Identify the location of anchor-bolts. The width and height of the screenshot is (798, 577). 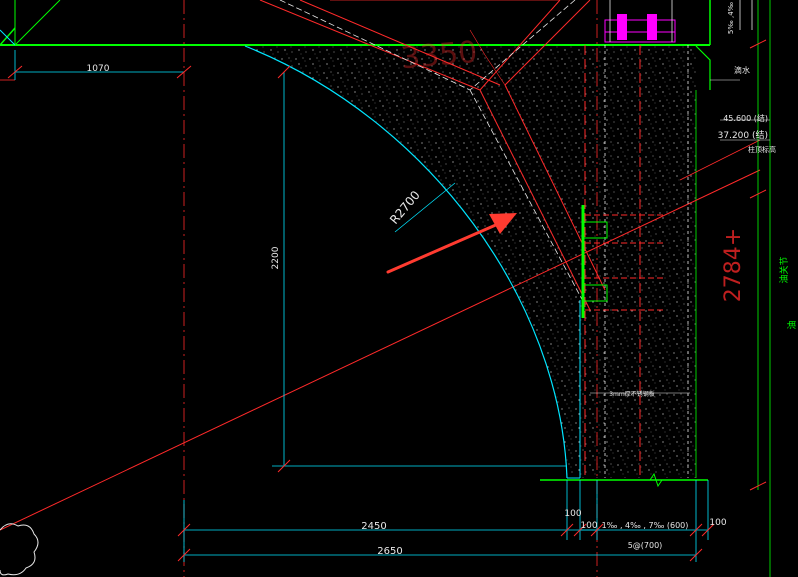
(640, 21).